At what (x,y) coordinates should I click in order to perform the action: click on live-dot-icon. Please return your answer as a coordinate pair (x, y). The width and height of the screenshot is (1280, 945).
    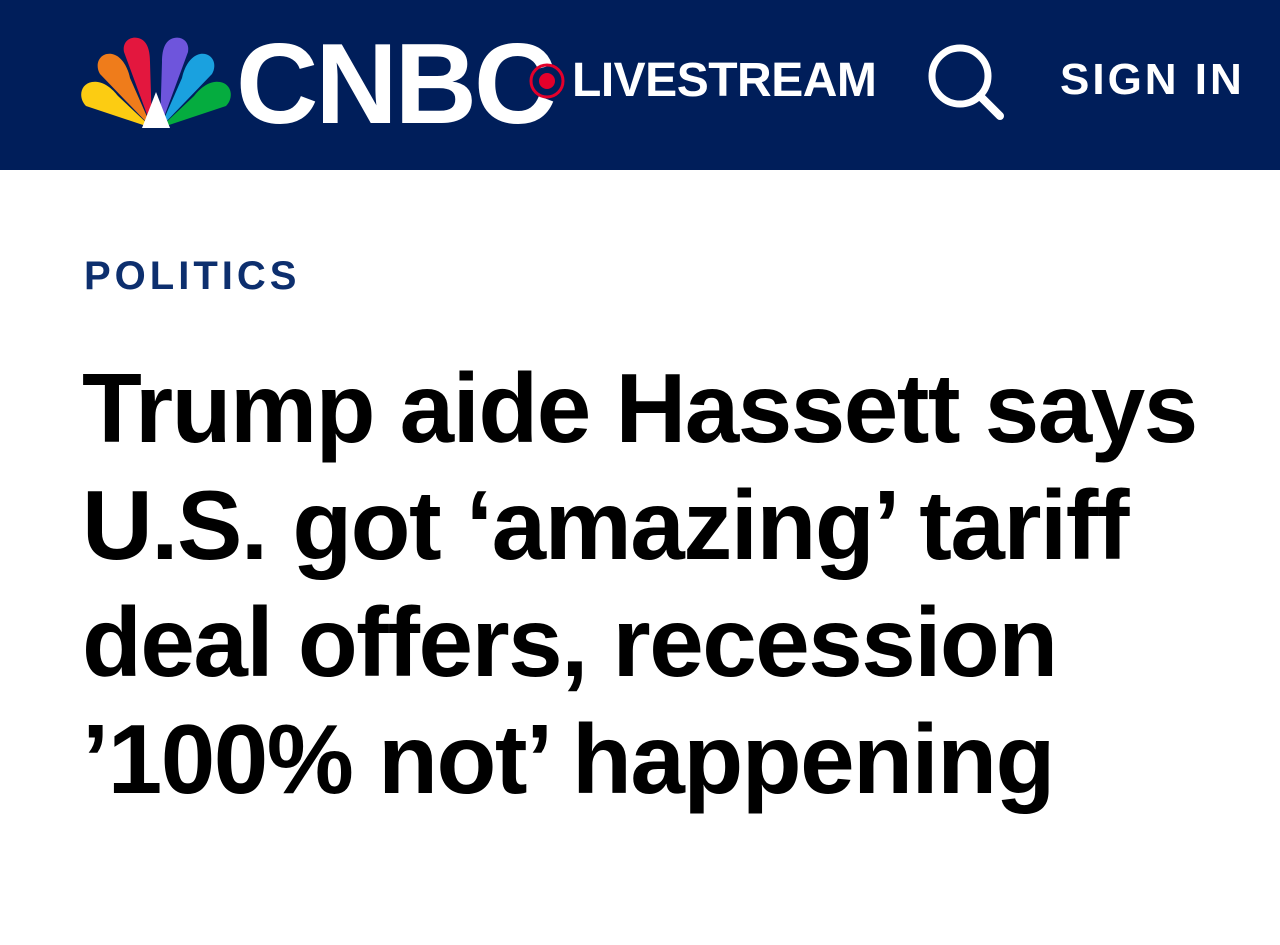
    Looking at the image, I should click on (547, 81).